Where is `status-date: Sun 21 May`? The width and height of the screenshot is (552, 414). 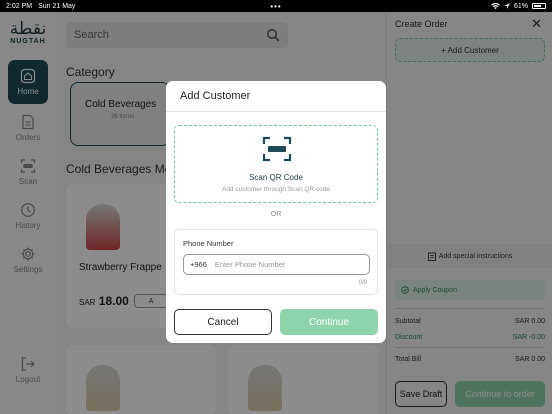
status-date: Sun 21 May is located at coordinates (57, 6).